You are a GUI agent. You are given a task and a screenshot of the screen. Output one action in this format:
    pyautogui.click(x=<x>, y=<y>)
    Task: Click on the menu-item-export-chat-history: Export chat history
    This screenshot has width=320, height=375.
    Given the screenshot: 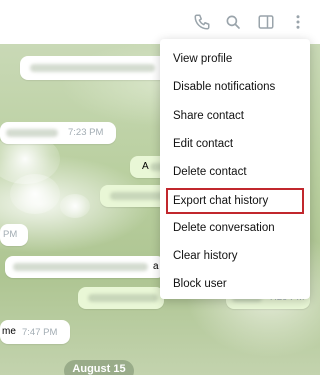 What is the action you would take?
    pyautogui.click(x=235, y=201)
    